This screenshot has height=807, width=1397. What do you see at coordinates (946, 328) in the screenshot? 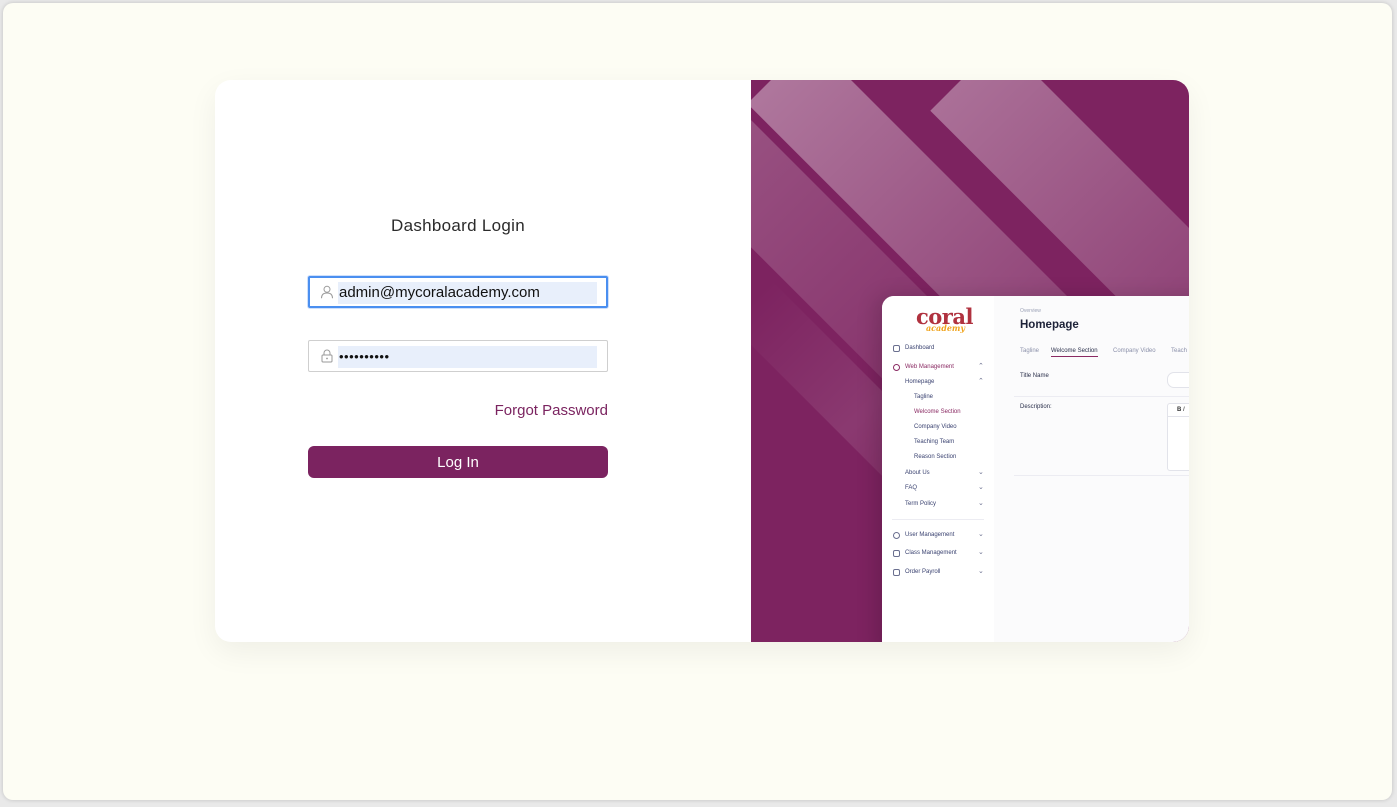
I see `coral-logo-sub: academy` at bounding box center [946, 328].